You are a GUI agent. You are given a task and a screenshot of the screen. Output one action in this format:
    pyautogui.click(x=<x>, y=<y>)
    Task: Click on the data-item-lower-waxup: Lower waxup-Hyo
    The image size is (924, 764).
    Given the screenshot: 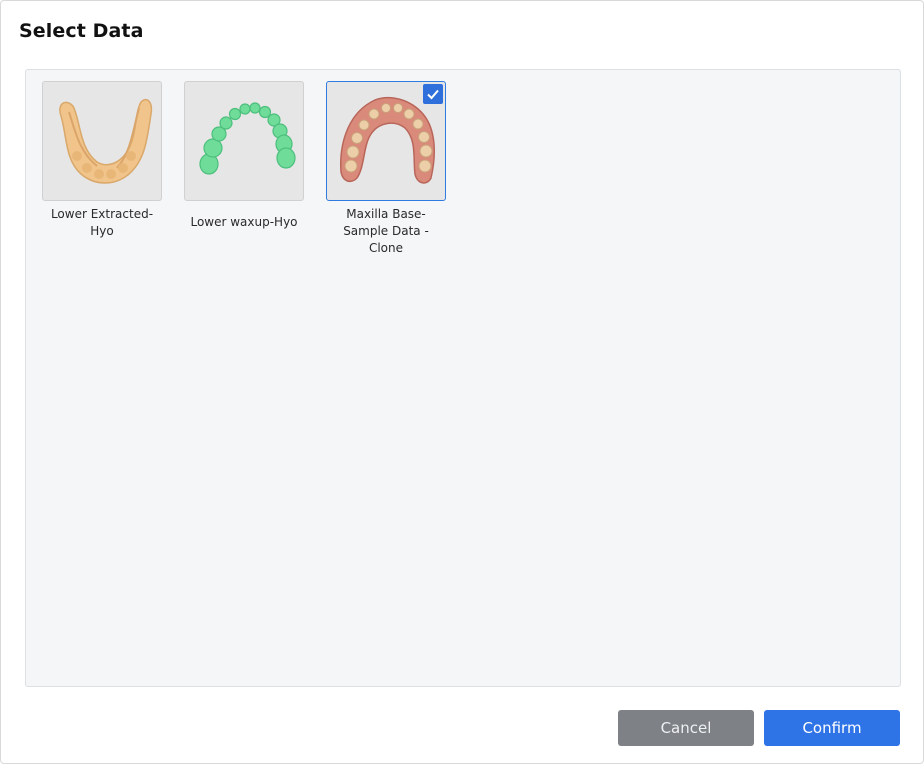 What is the action you would take?
    pyautogui.click(x=244, y=156)
    